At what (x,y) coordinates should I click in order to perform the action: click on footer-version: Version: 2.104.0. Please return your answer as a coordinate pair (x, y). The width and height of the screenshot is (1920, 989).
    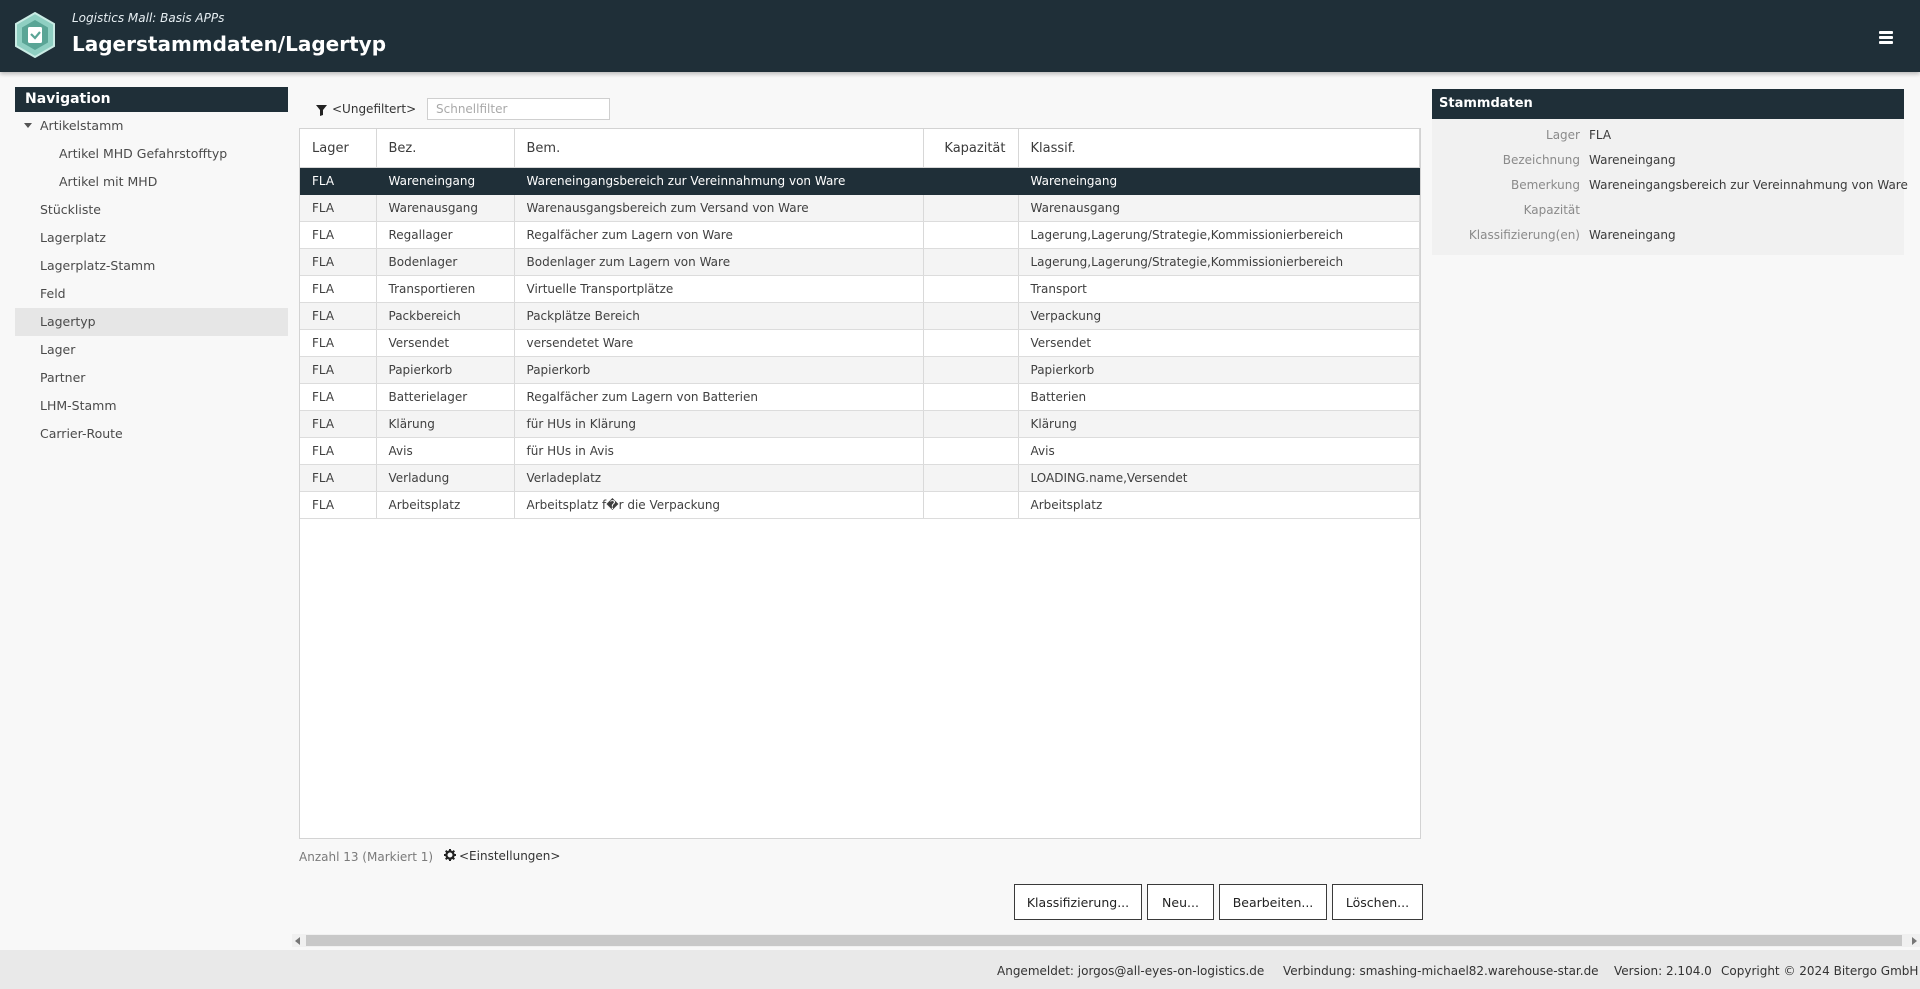
    Looking at the image, I should click on (1663, 971).